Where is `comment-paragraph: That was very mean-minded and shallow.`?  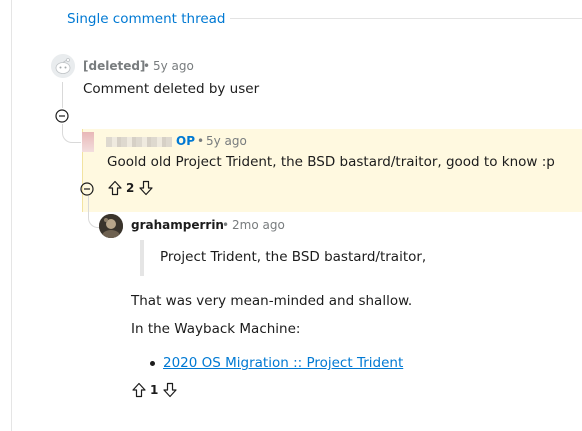 comment-paragraph: That was very mean-minded and shallow. is located at coordinates (272, 301).